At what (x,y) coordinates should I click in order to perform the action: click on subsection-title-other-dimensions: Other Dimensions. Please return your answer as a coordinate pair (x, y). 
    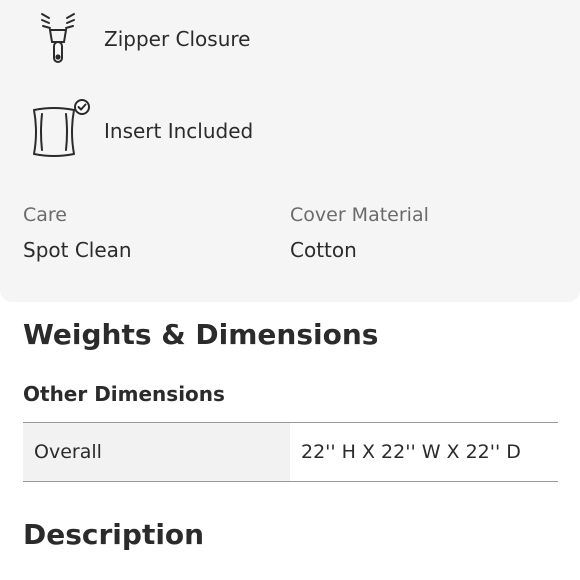
    Looking at the image, I should click on (124, 394).